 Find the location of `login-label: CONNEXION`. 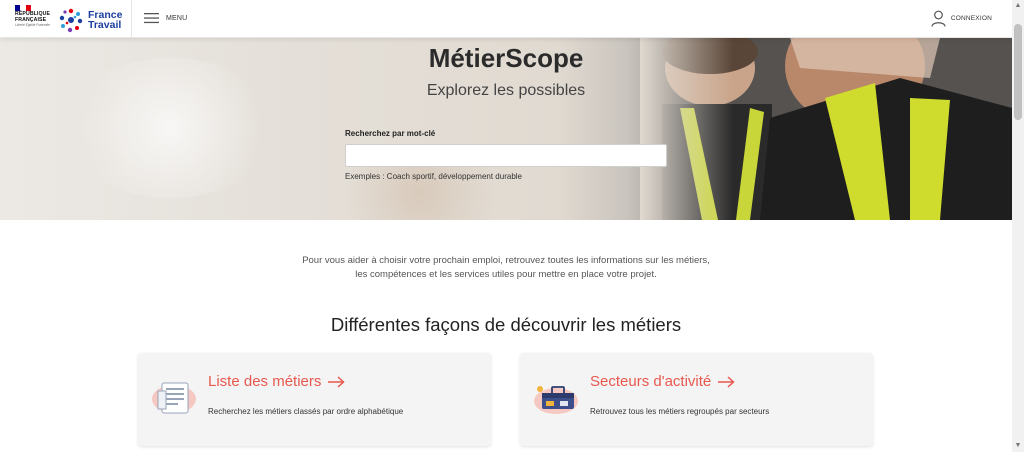

login-label: CONNEXION is located at coordinates (971, 18).